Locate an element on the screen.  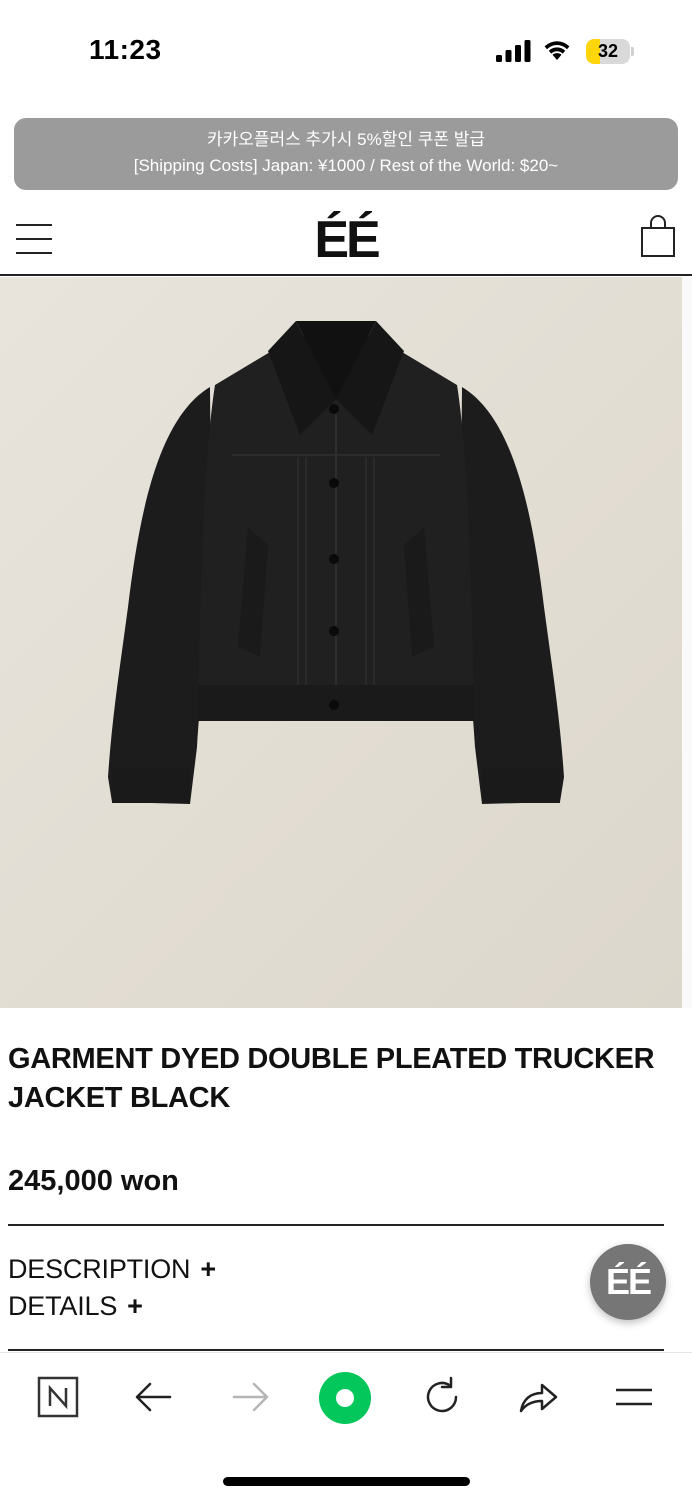
forward-arrow-icon is located at coordinates (250, 1397).